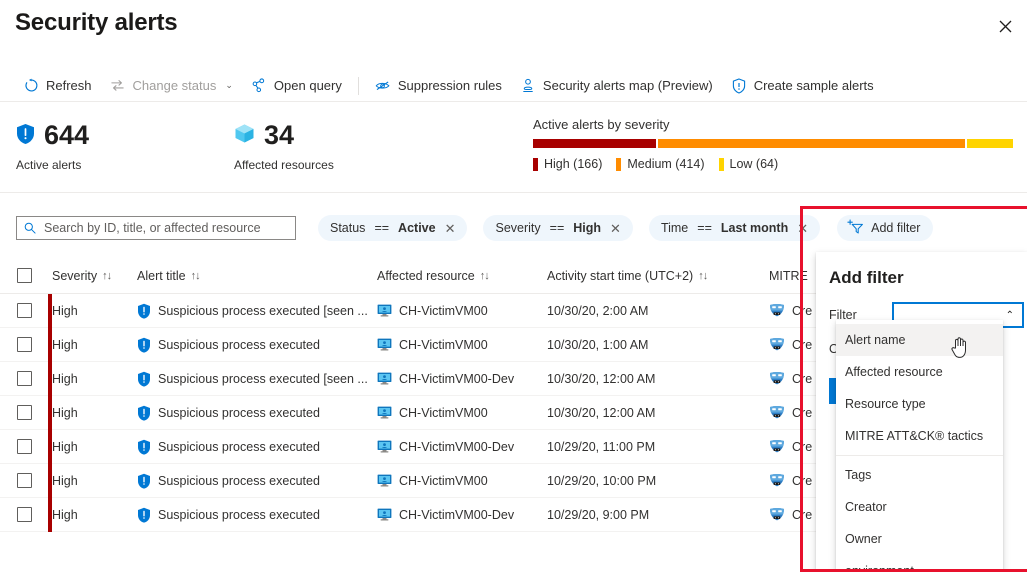  What do you see at coordinates (443, 412) in the screenshot?
I see `cell-affected-resource-text: CH-VictimVM00` at bounding box center [443, 412].